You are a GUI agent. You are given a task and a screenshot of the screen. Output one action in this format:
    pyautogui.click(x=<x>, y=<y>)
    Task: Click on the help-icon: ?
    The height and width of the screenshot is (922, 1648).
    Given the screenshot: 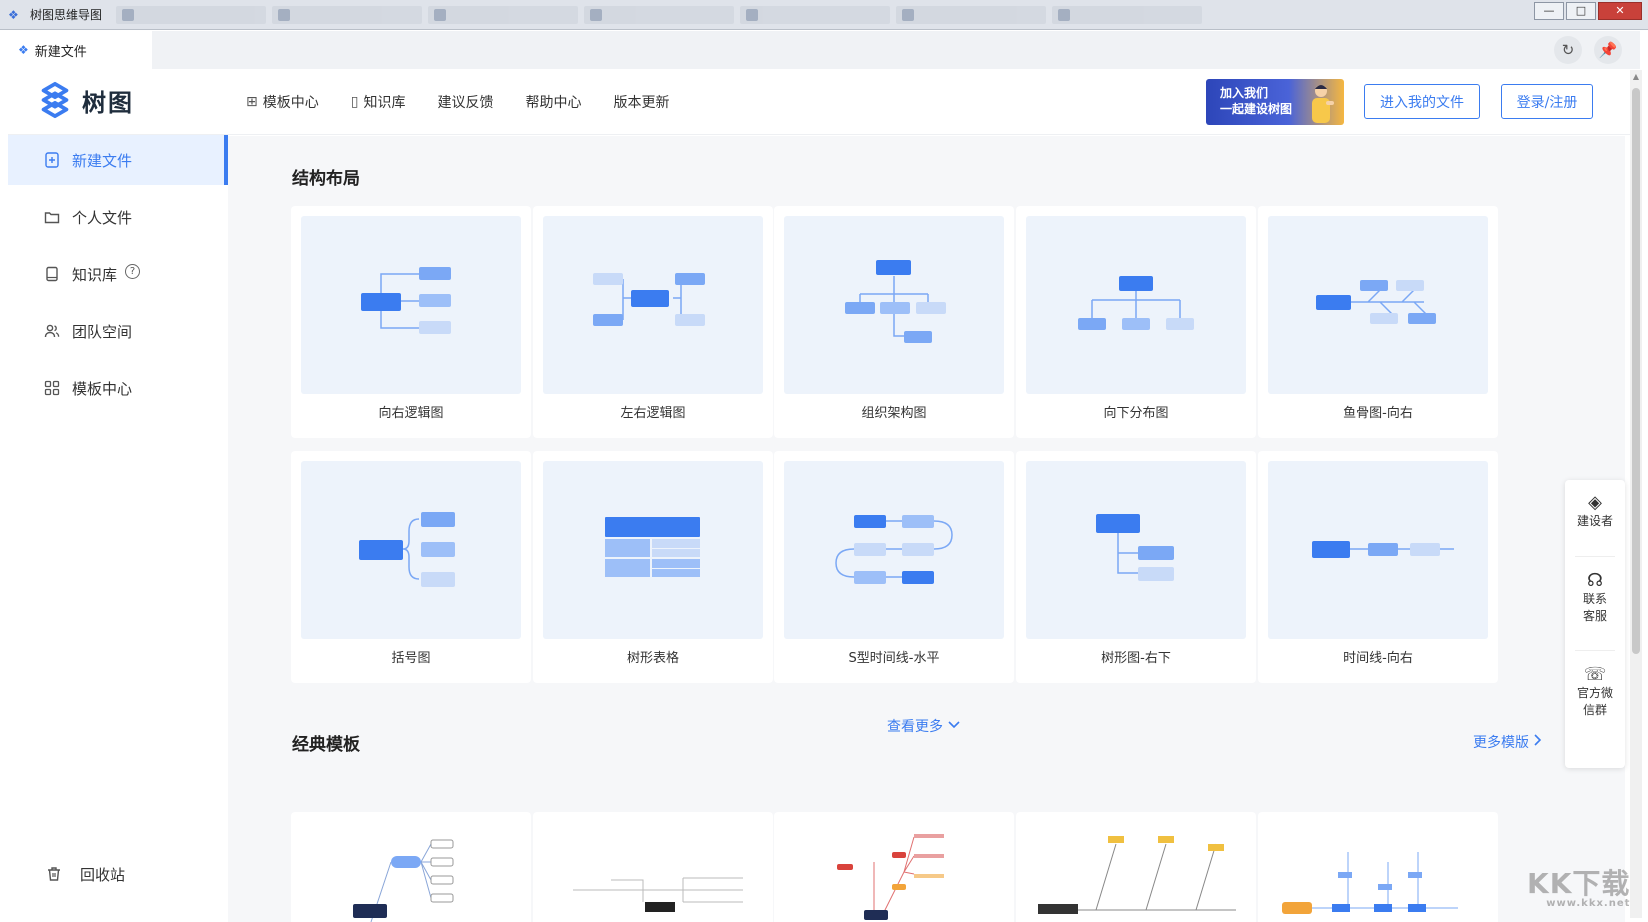 What is the action you would take?
    pyautogui.click(x=133, y=271)
    